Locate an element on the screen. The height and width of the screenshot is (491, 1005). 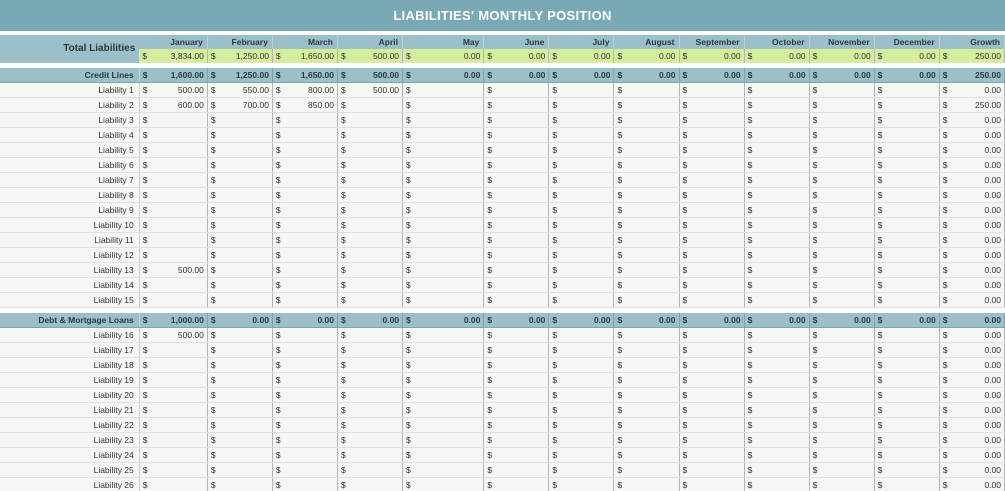
total-value-cell: 1,650.00 is located at coordinates (311, 56).